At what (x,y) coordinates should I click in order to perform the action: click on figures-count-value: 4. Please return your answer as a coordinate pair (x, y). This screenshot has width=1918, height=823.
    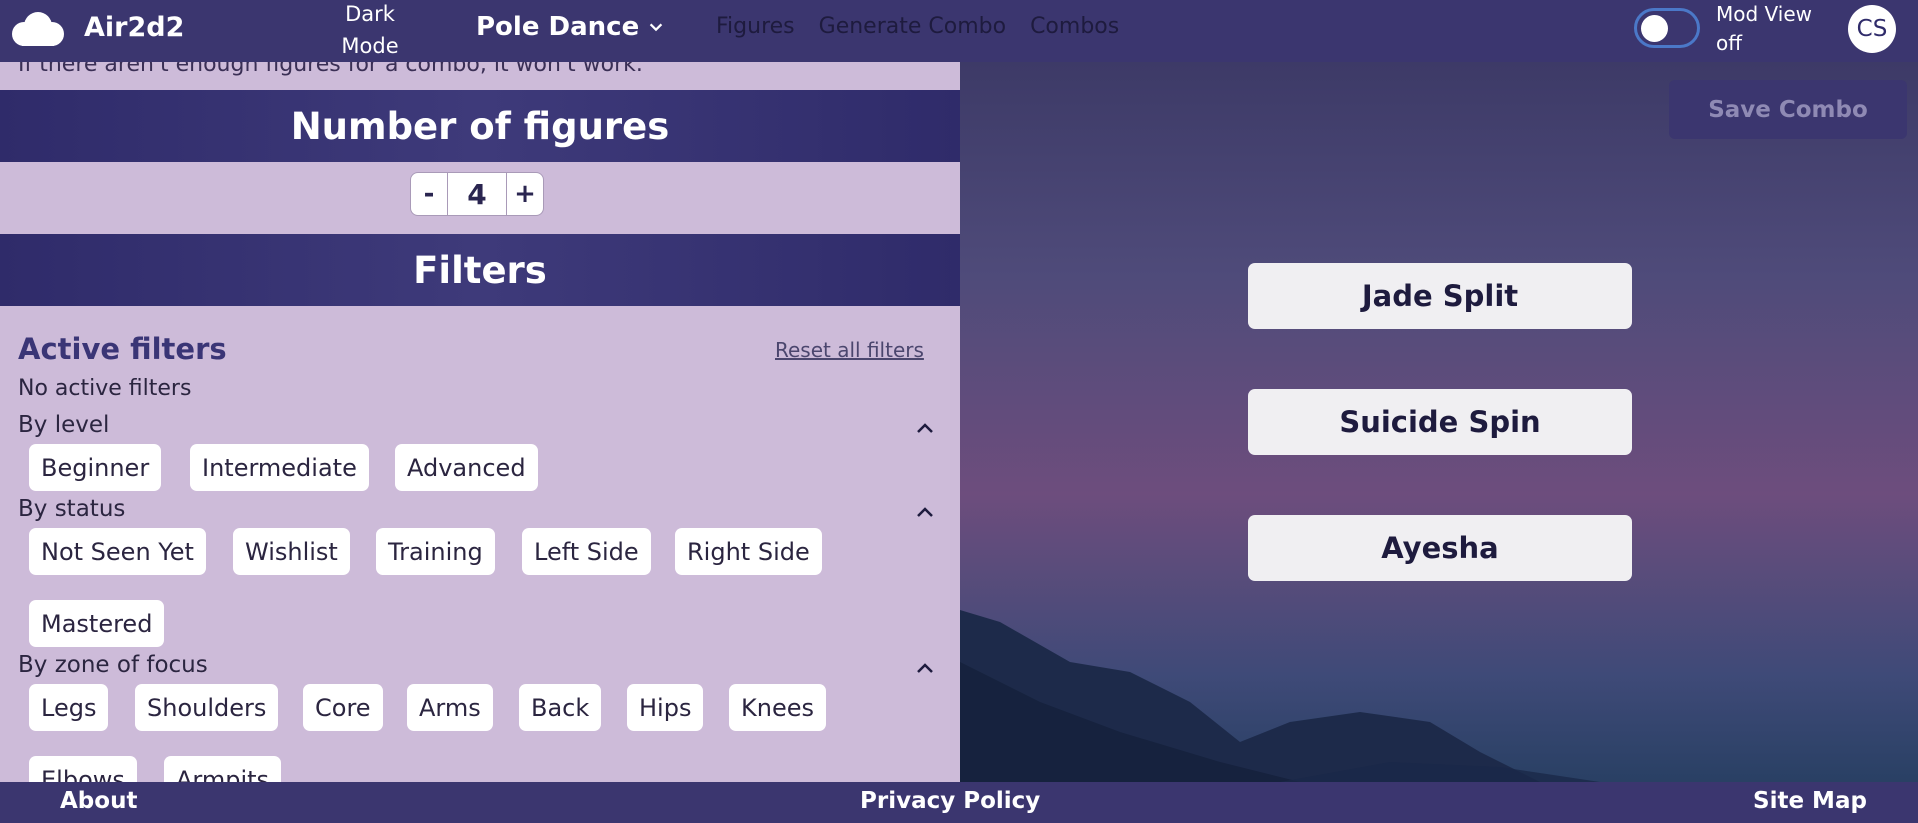
    Looking at the image, I should click on (477, 194).